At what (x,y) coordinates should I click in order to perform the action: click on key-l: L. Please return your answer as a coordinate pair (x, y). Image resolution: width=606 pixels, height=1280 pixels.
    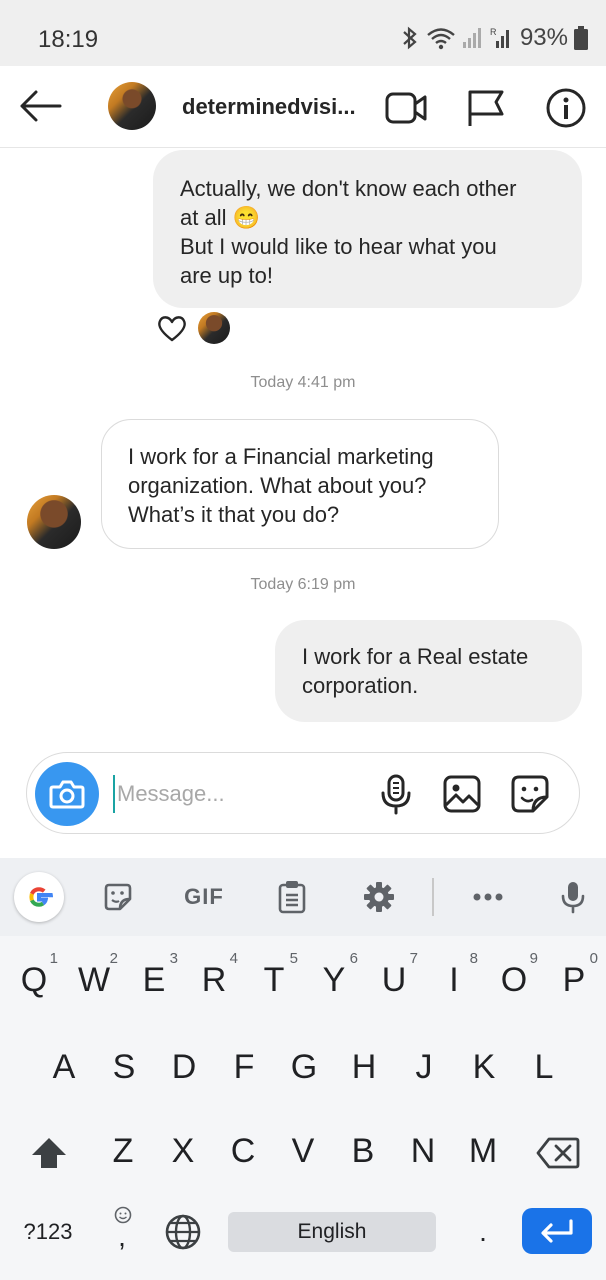
    Looking at the image, I should click on (544, 1067).